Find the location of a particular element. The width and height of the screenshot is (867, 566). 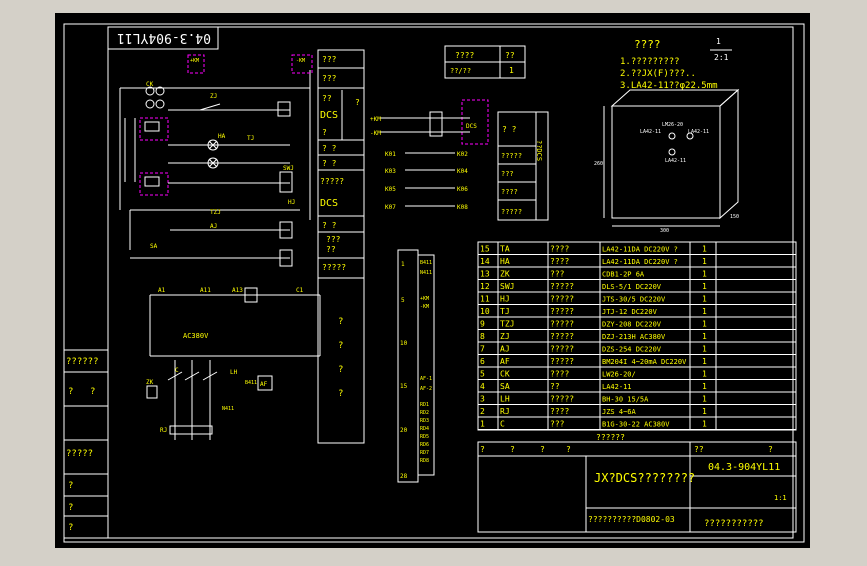

lbl-a13: A13 is located at coordinates (237, 290).